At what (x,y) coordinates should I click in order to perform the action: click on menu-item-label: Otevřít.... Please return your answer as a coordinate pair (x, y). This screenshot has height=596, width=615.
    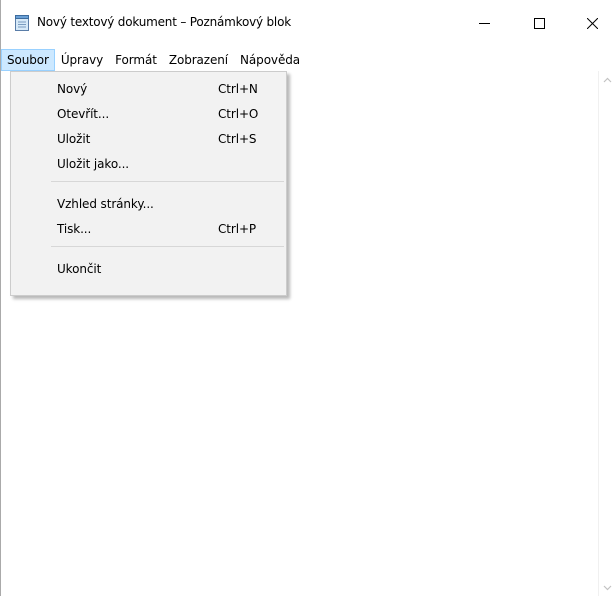
    Looking at the image, I should click on (83, 114).